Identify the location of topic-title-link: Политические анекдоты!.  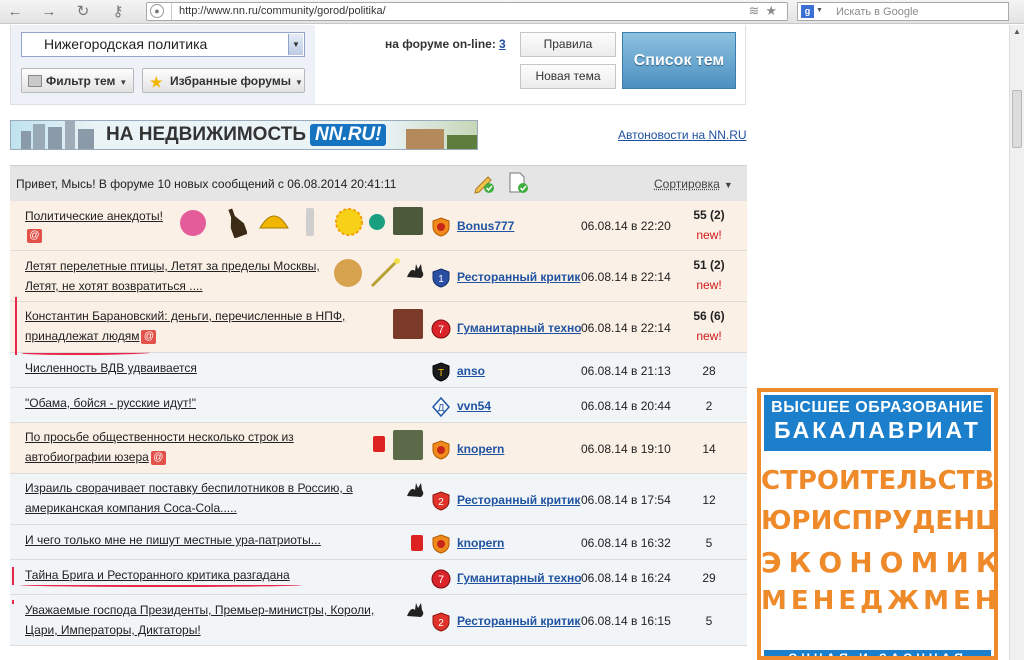
(94, 216).